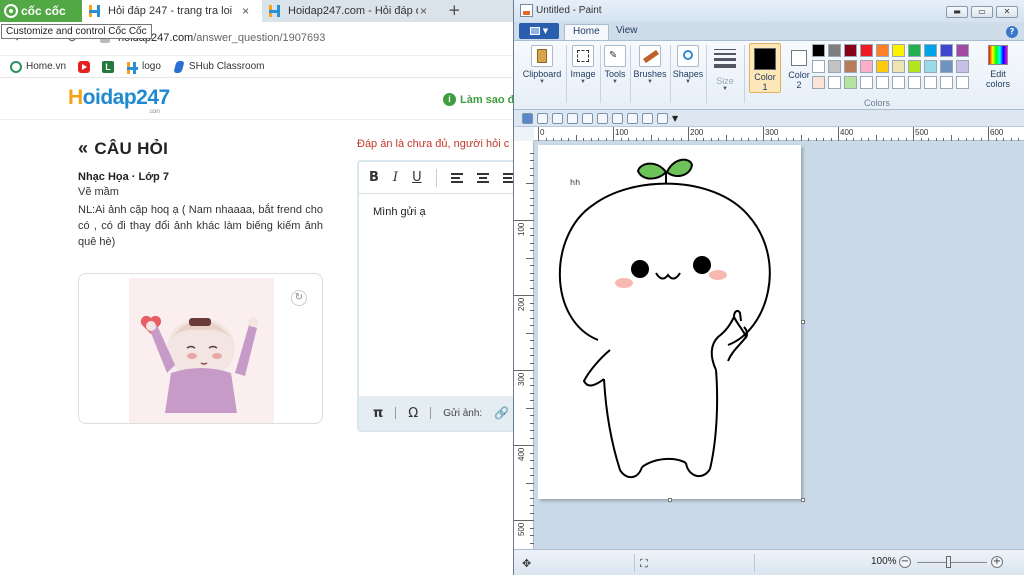  I want to click on colors-group-label: Colors, so click(877, 103).